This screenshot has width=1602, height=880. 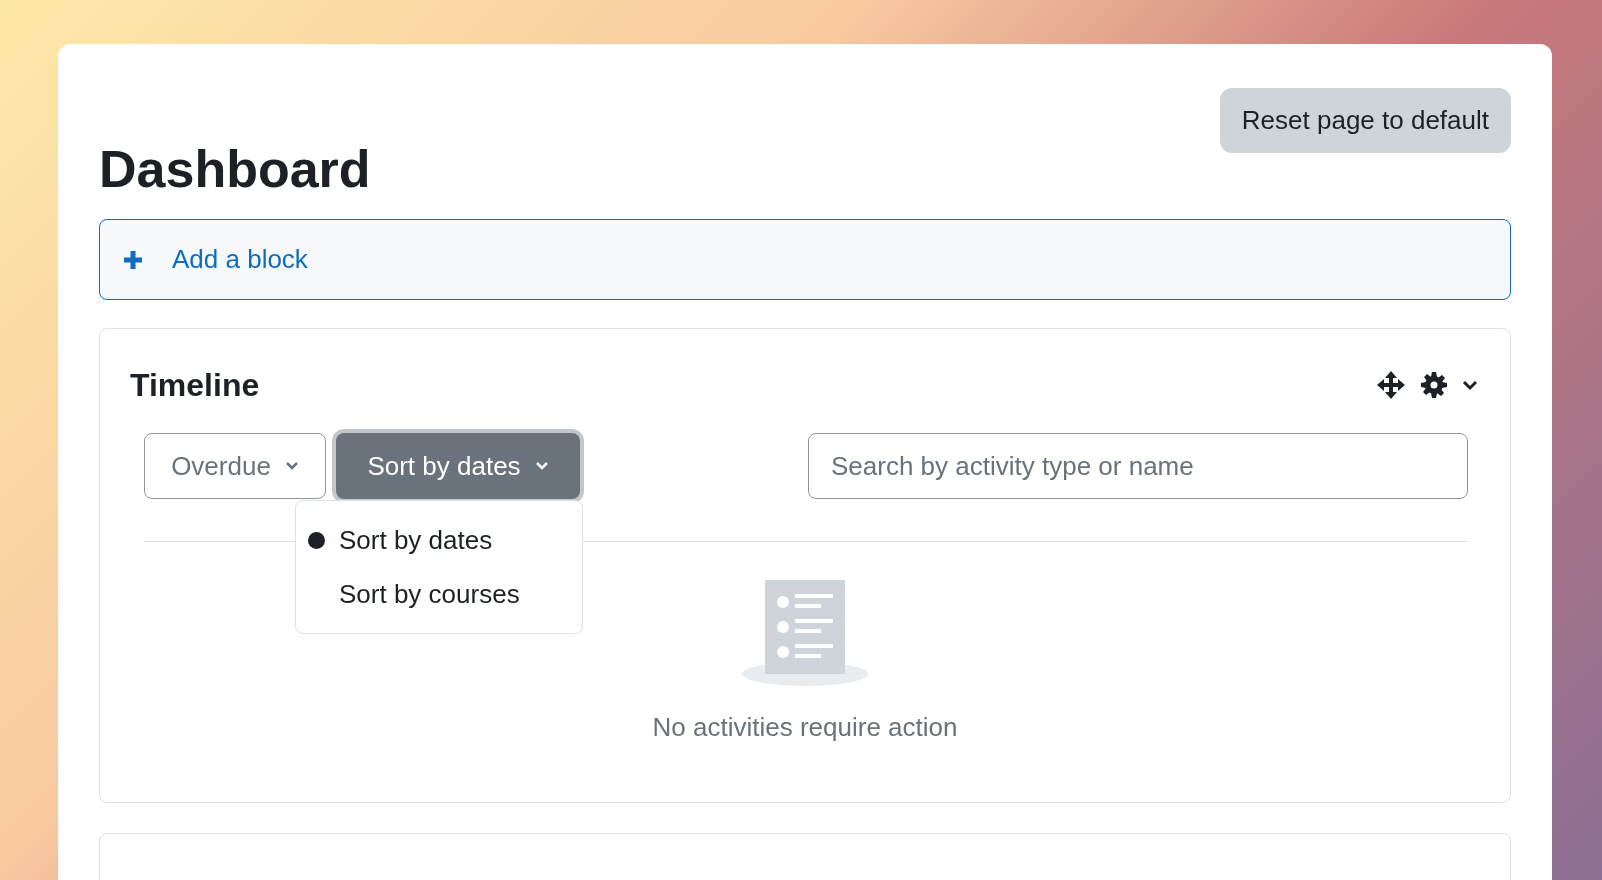 I want to click on plus-icon, so click(x=133, y=259).